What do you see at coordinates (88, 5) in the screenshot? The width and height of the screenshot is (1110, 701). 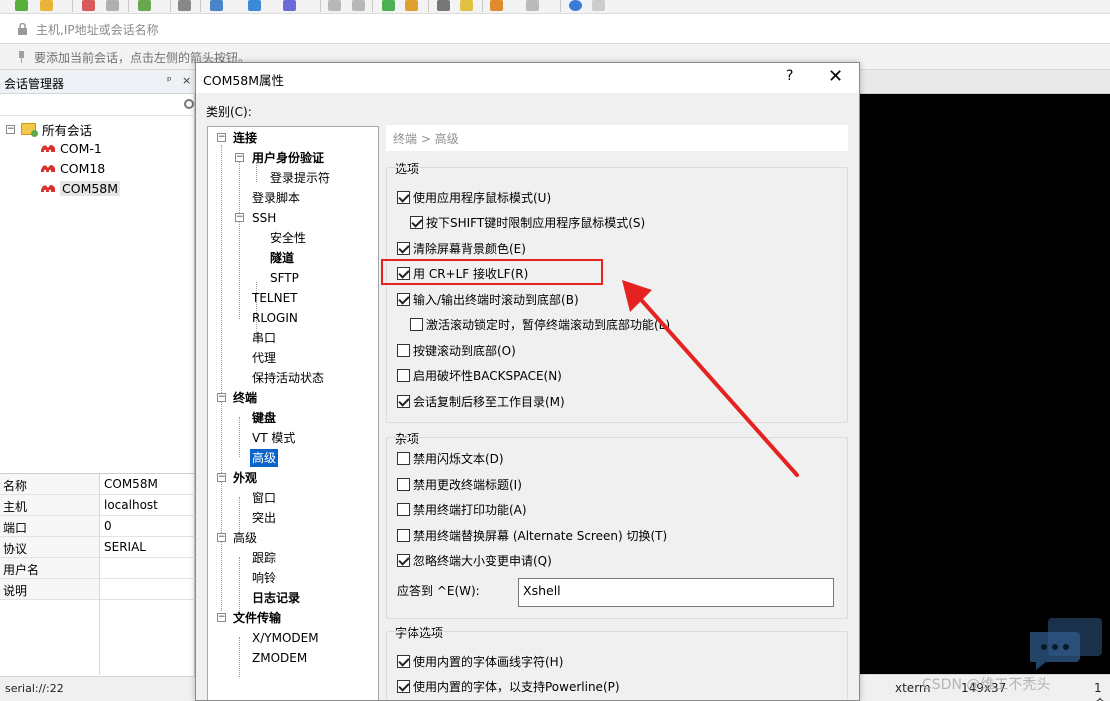 I see `disconnect-icon` at bounding box center [88, 5].